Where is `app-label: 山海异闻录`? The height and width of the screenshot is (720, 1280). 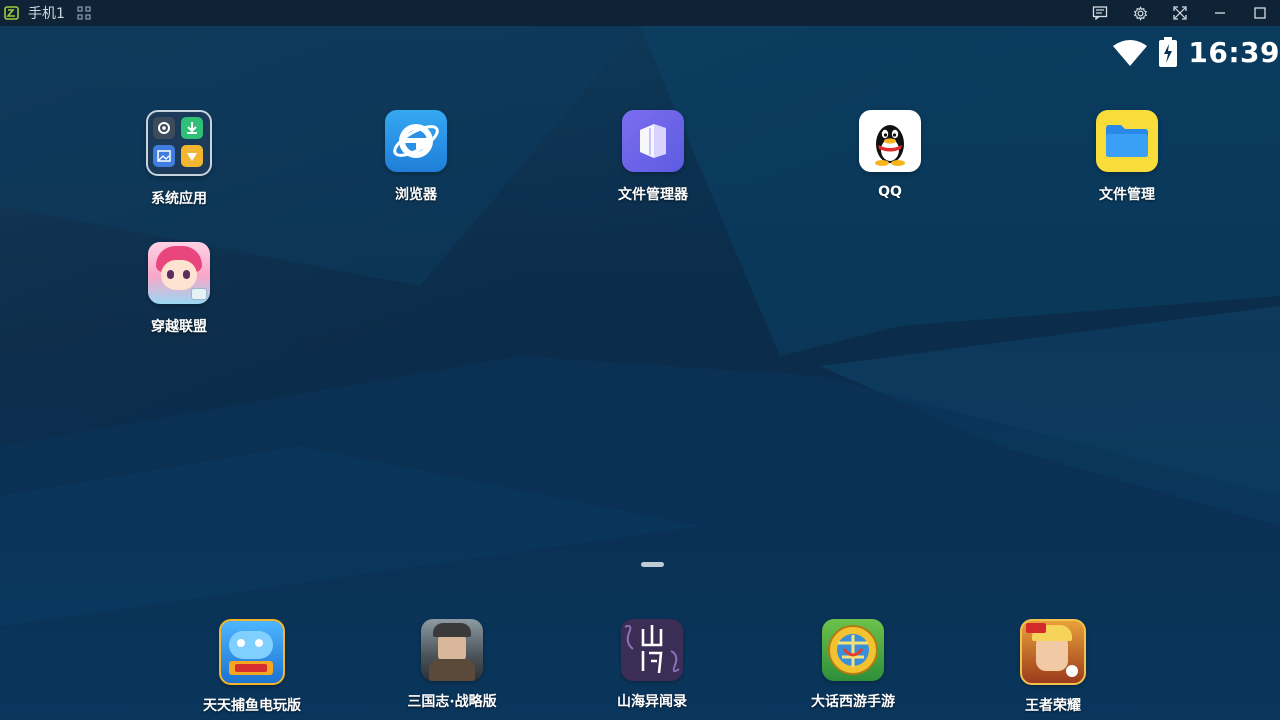 app-label: 山海异闻录 is located at coordinates (652, 702).